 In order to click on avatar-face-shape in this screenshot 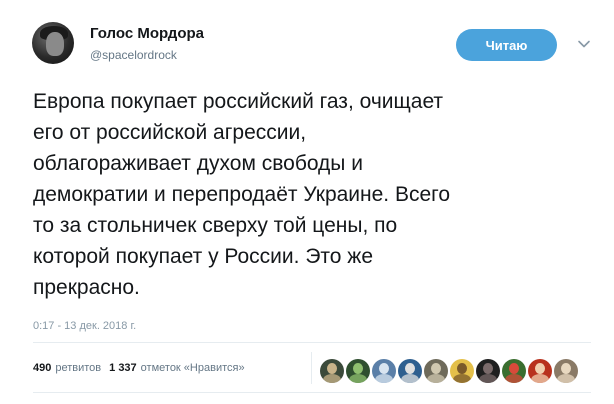, I will do `click(55, 44)`.